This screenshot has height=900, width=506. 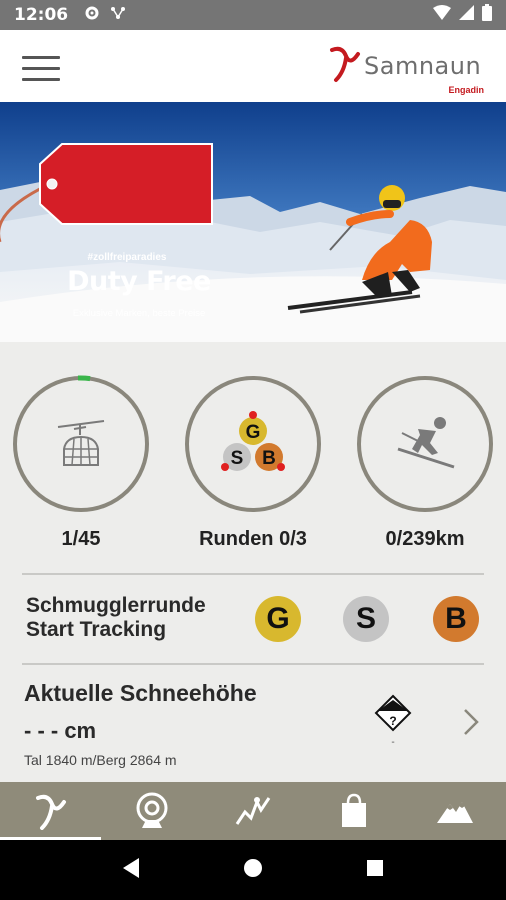 I want to click on badge-gold: G, so click(x=278, y=619).